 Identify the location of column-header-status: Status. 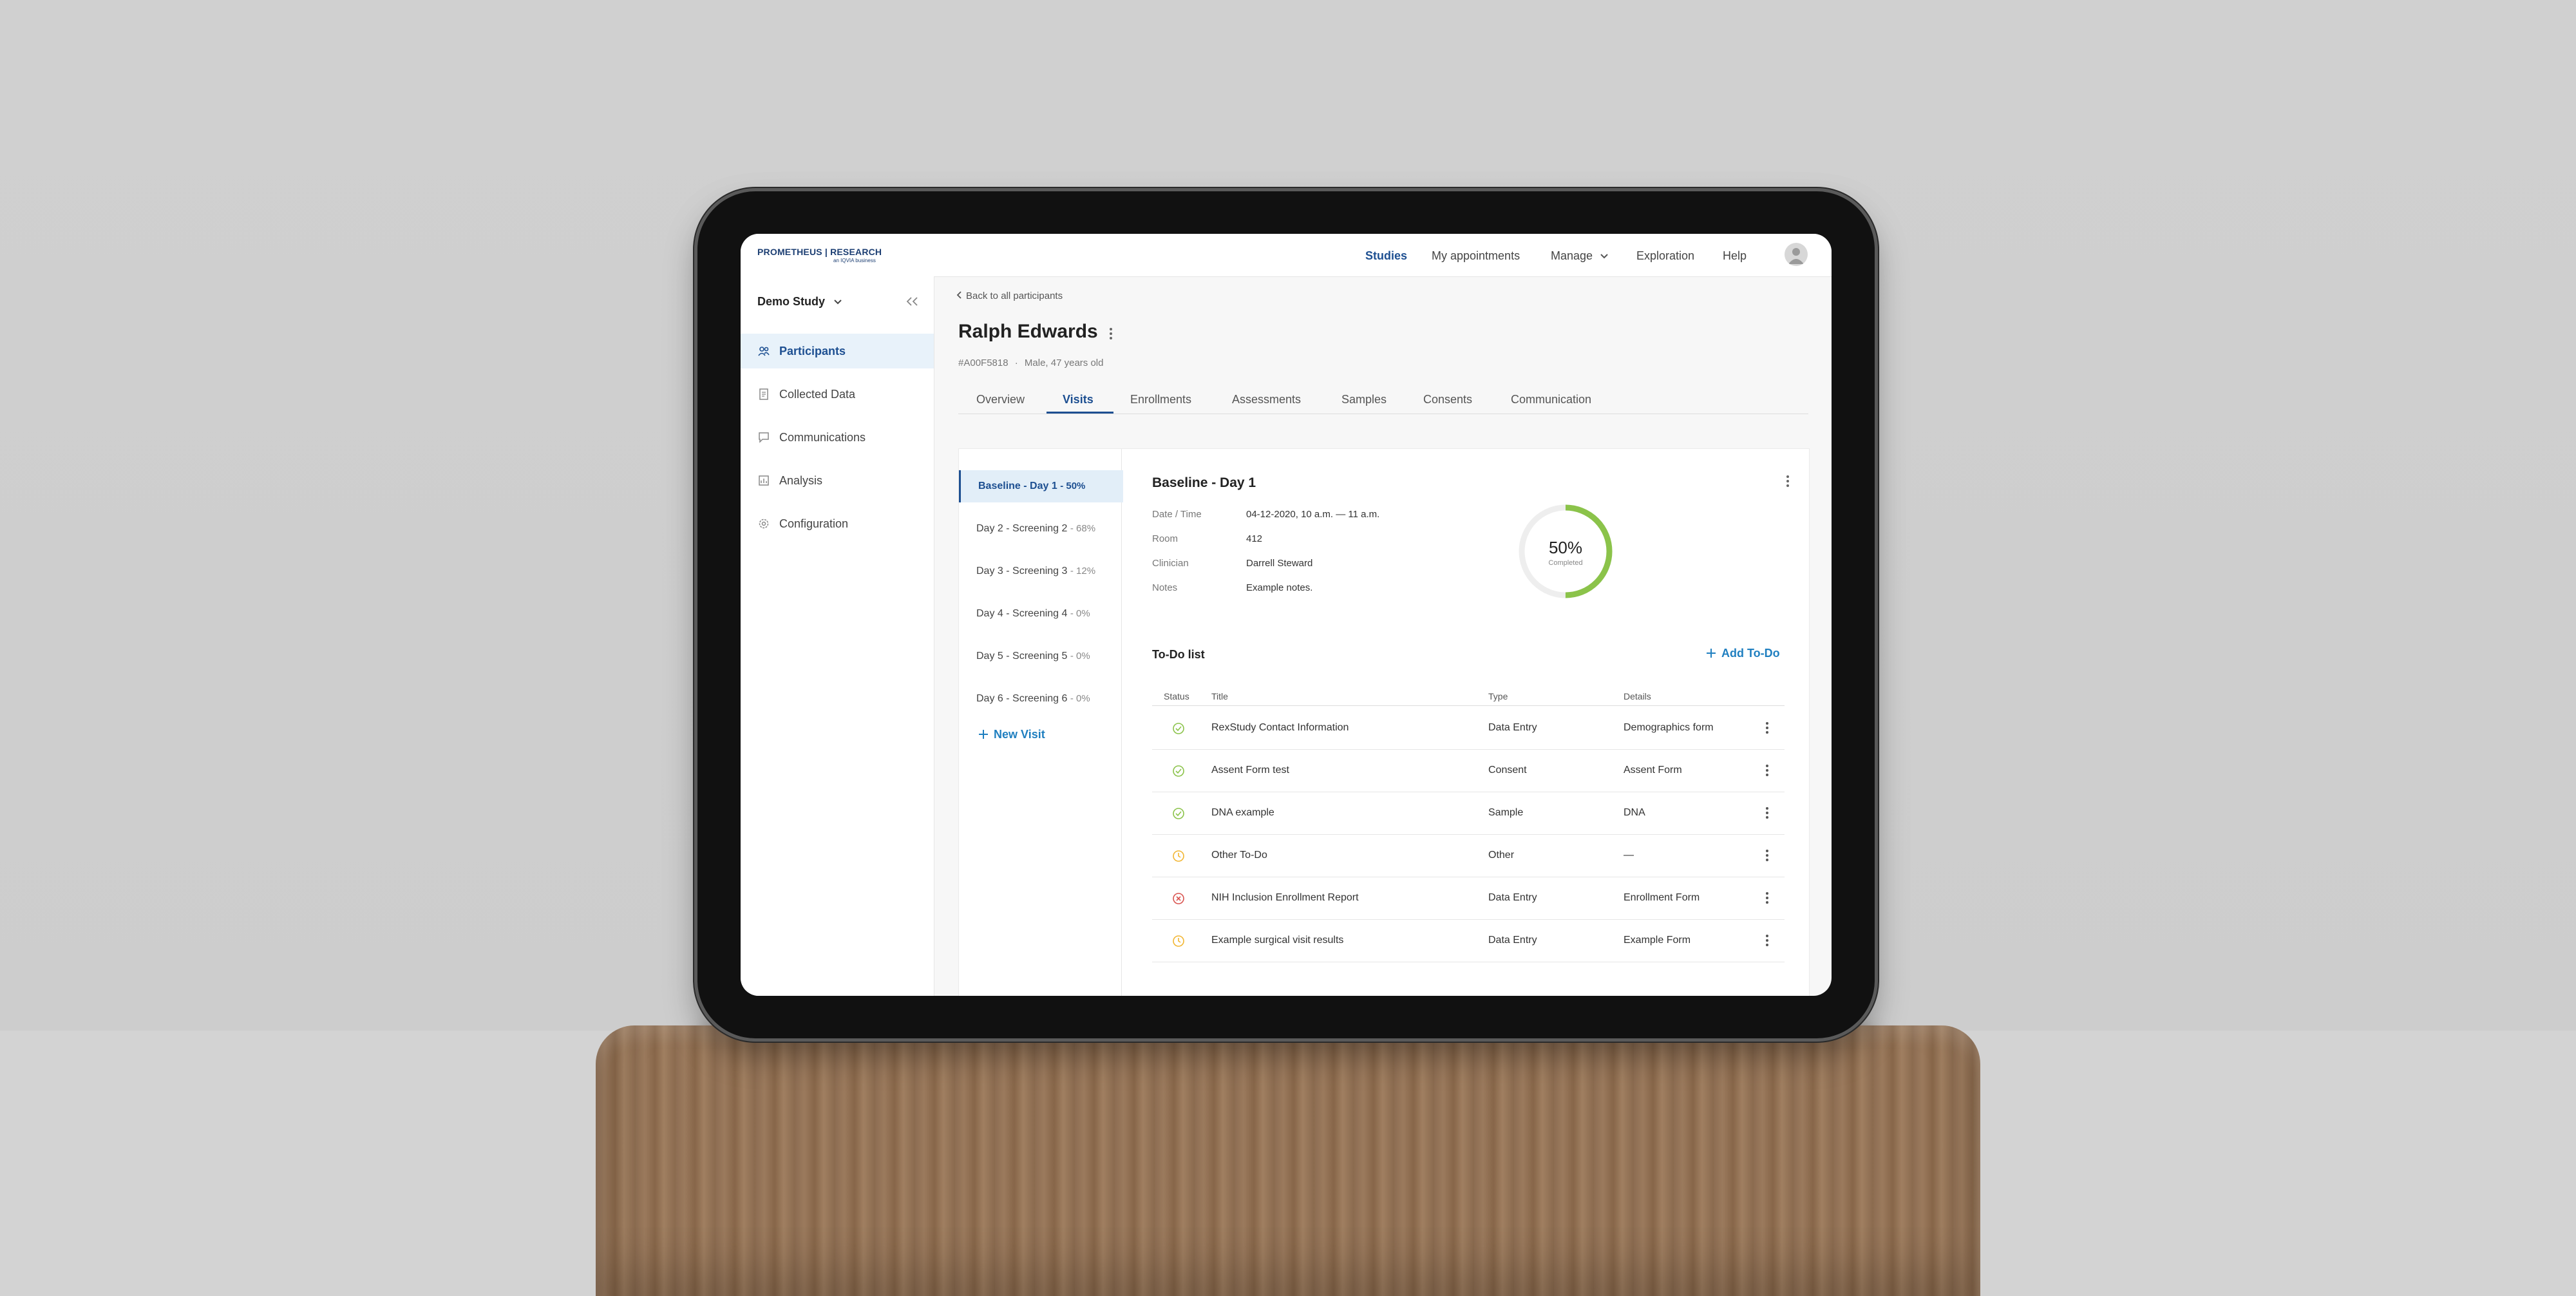
(1176, 696).